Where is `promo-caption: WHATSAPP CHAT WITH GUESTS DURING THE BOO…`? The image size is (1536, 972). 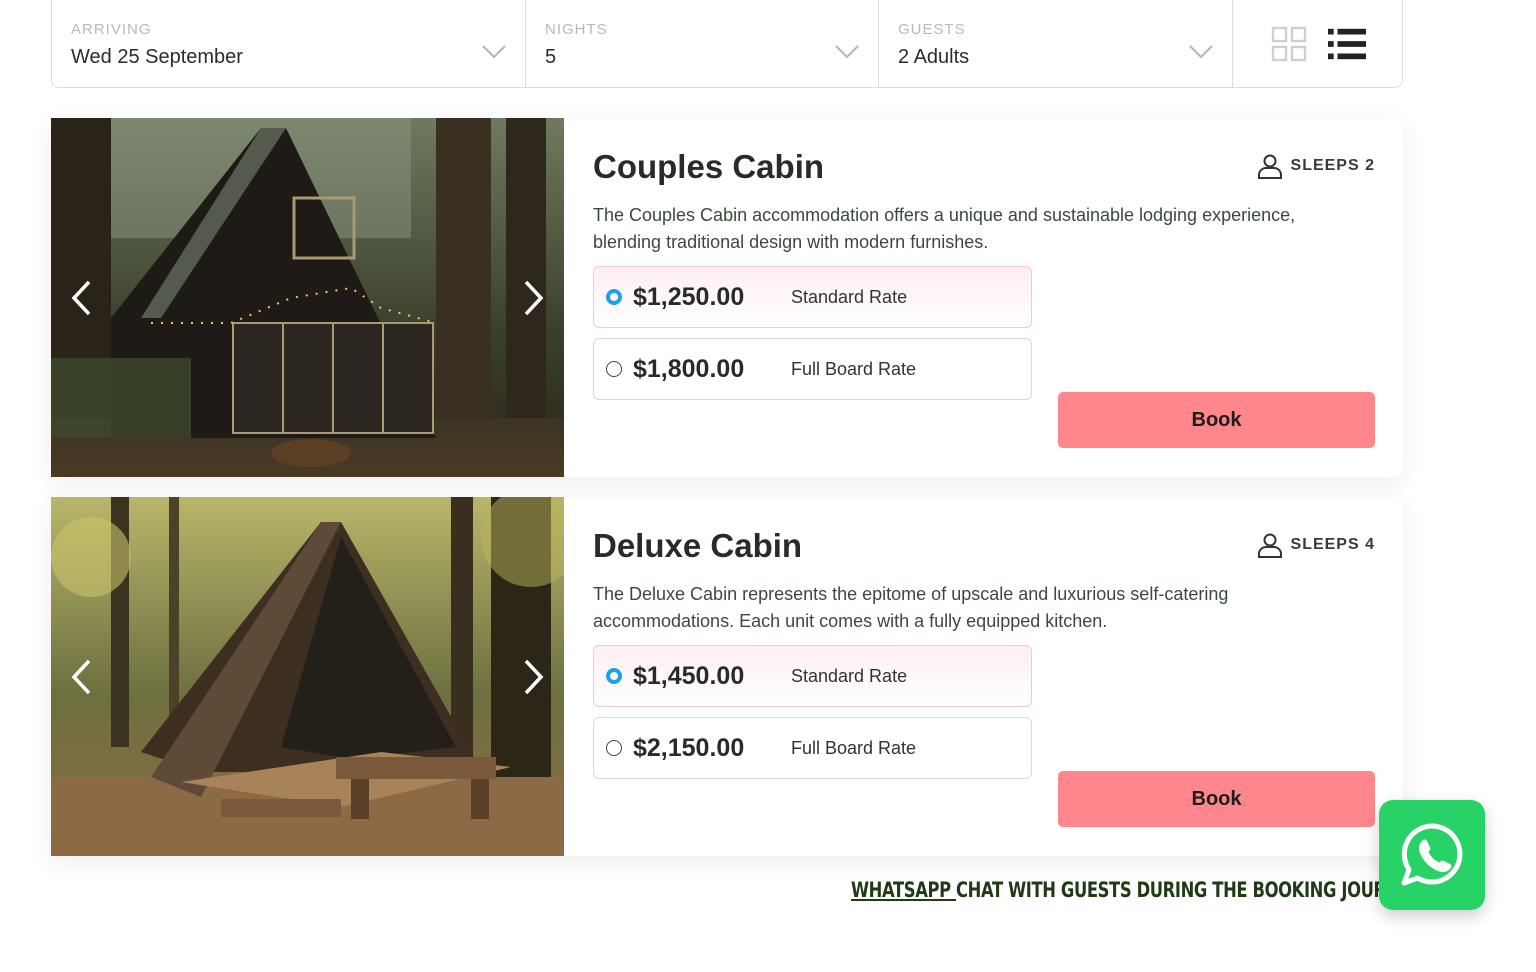 promo-caption: WHATSAPP CHAT WITH GUESTS DURING THE BOO… is located at coordinates (1136, 890).